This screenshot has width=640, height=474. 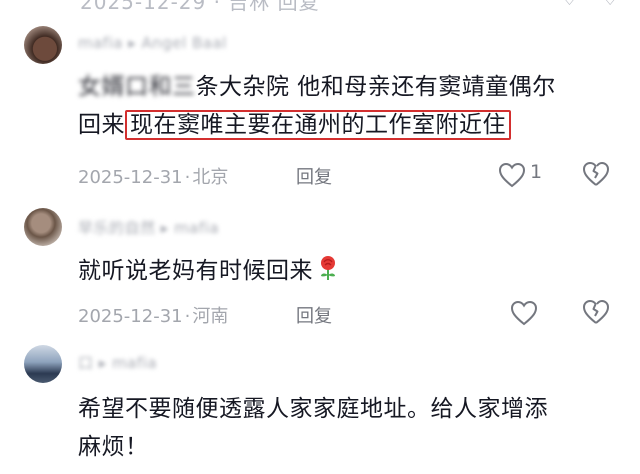 What do you see at coordinates (210, 177) in the screenshot?
I see `comment-location: 北京` at bounding box center [210, 177].